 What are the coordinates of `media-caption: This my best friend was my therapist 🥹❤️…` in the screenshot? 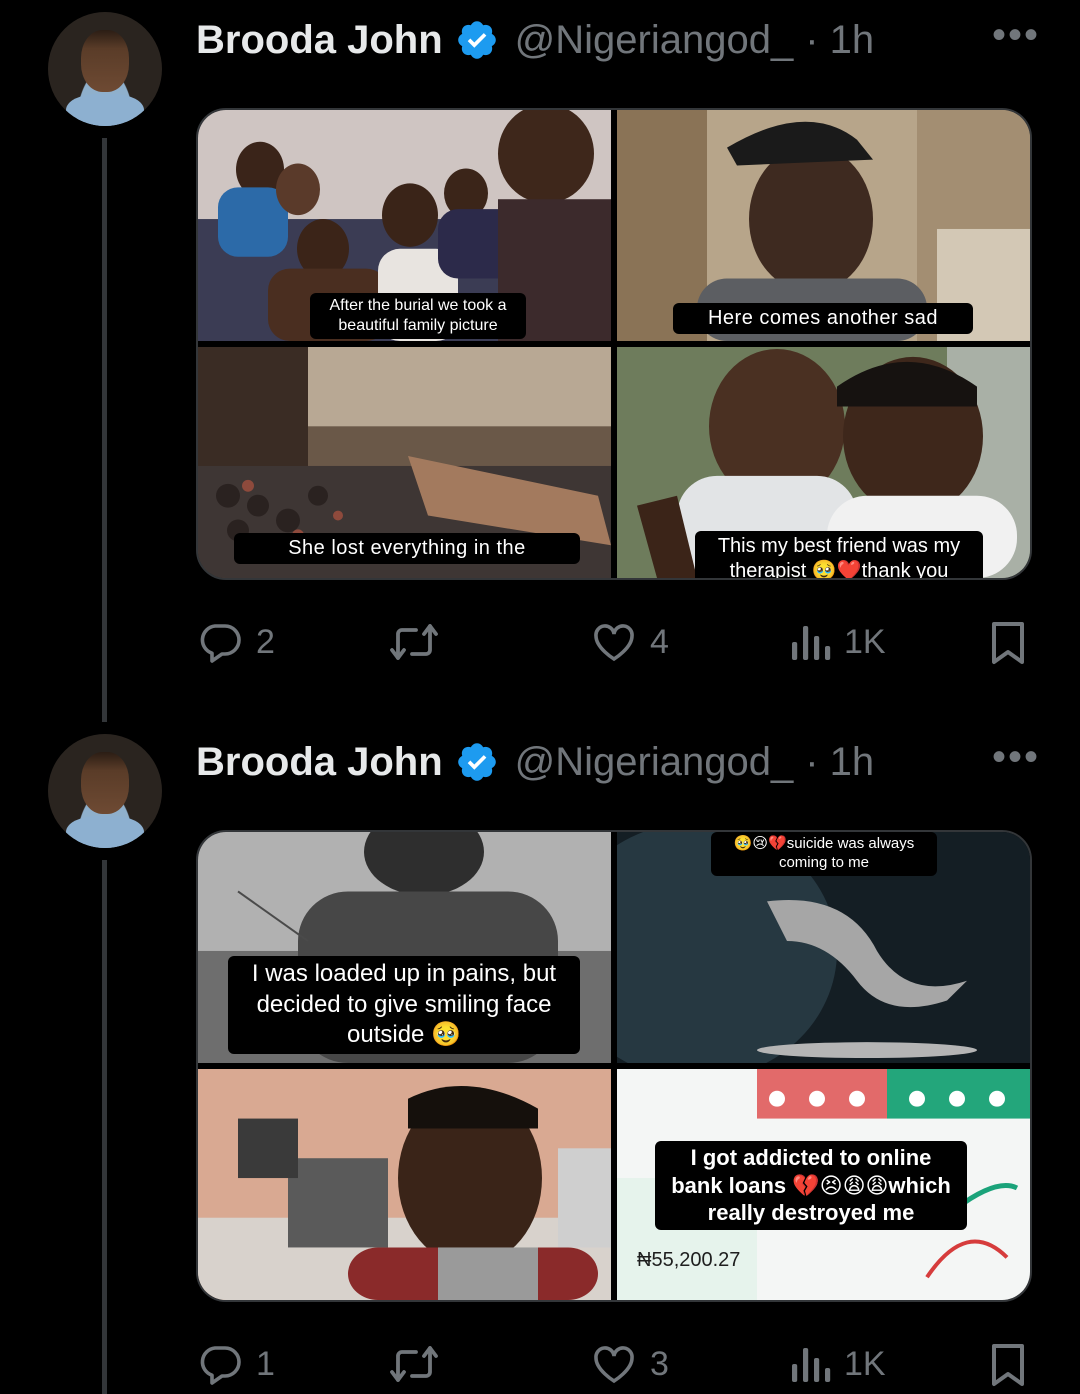 It's located at (839, 554).